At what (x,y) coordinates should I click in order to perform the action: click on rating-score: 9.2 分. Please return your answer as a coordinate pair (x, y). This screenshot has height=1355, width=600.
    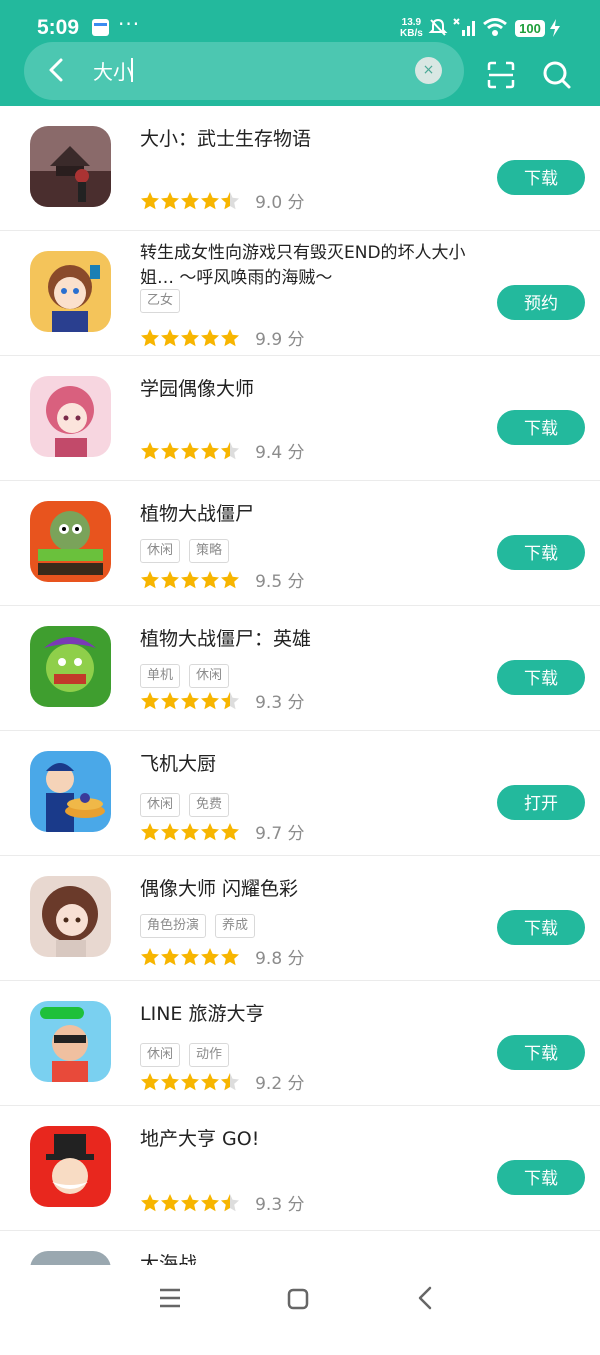
    Looking at the image, I should click on (280, 1084).